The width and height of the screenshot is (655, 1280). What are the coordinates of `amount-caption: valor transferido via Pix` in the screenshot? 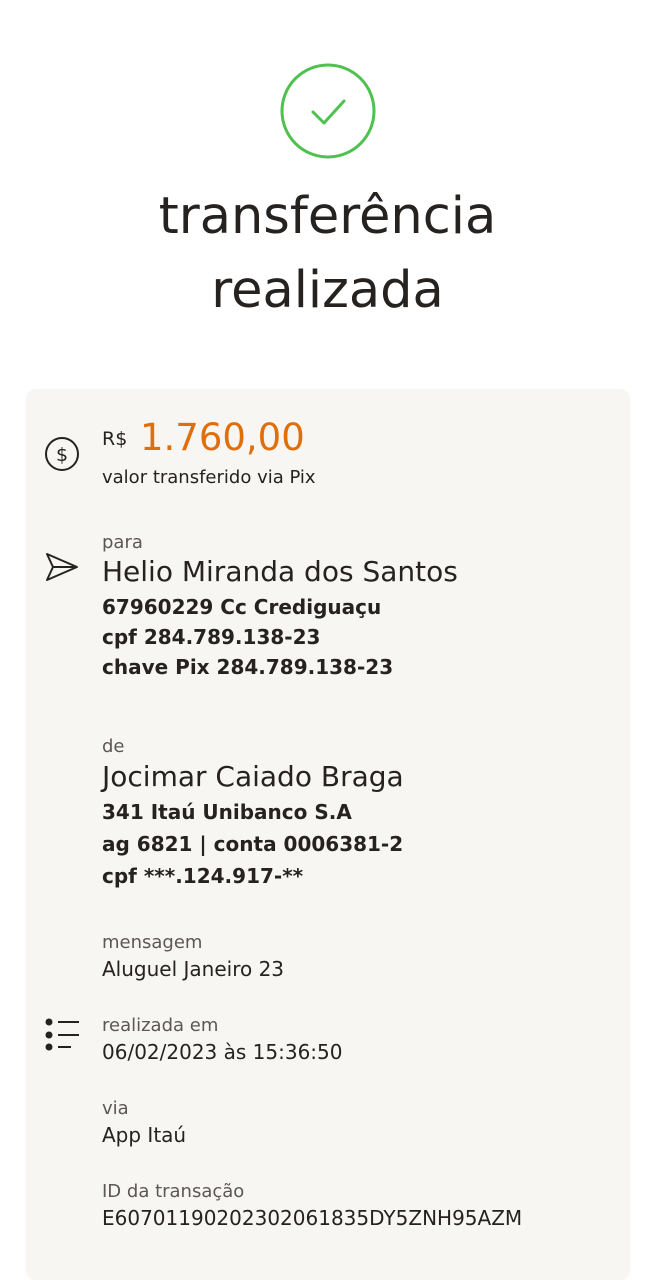 It's located at (209, 477).